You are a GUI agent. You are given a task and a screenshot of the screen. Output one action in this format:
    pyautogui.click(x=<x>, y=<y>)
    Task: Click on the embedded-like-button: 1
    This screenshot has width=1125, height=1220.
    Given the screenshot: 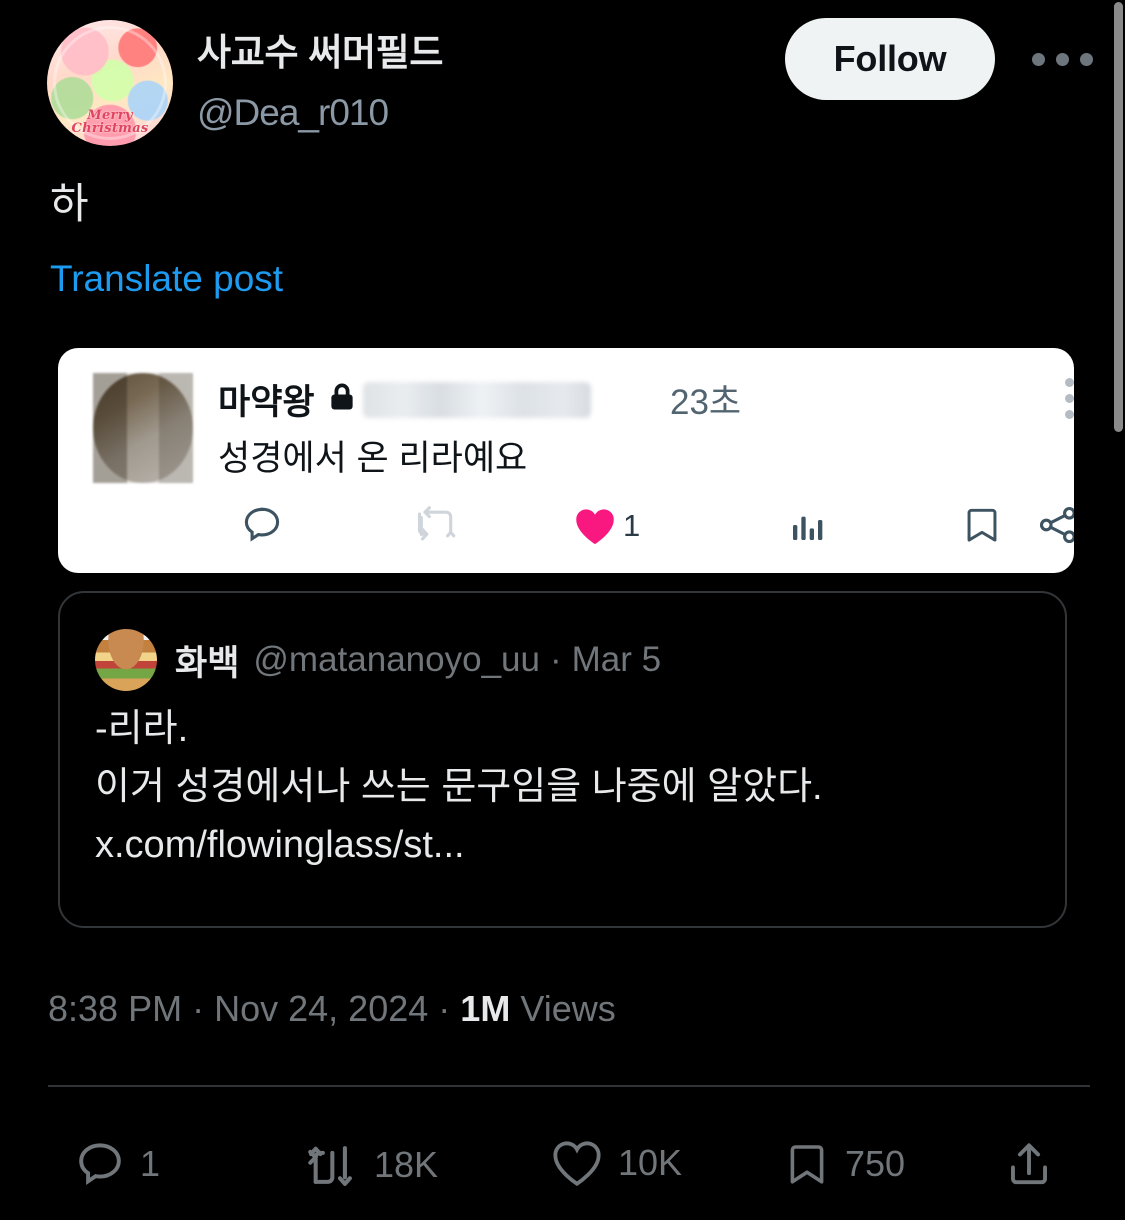 What is the action you would take?
    pyautogui.click(x=606, y=526)
    